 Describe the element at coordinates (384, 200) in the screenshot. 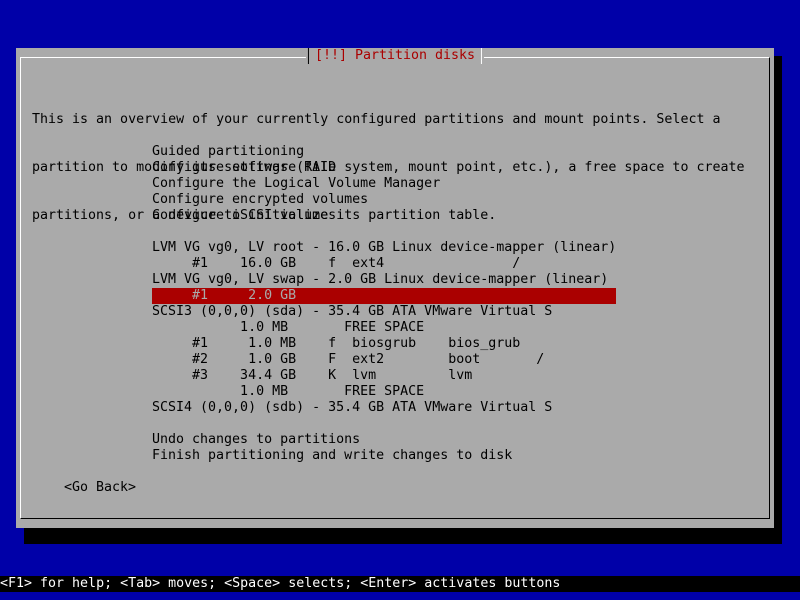

I see `menu-item-configure-encrypted: Configure encrypted volumes` at that location.